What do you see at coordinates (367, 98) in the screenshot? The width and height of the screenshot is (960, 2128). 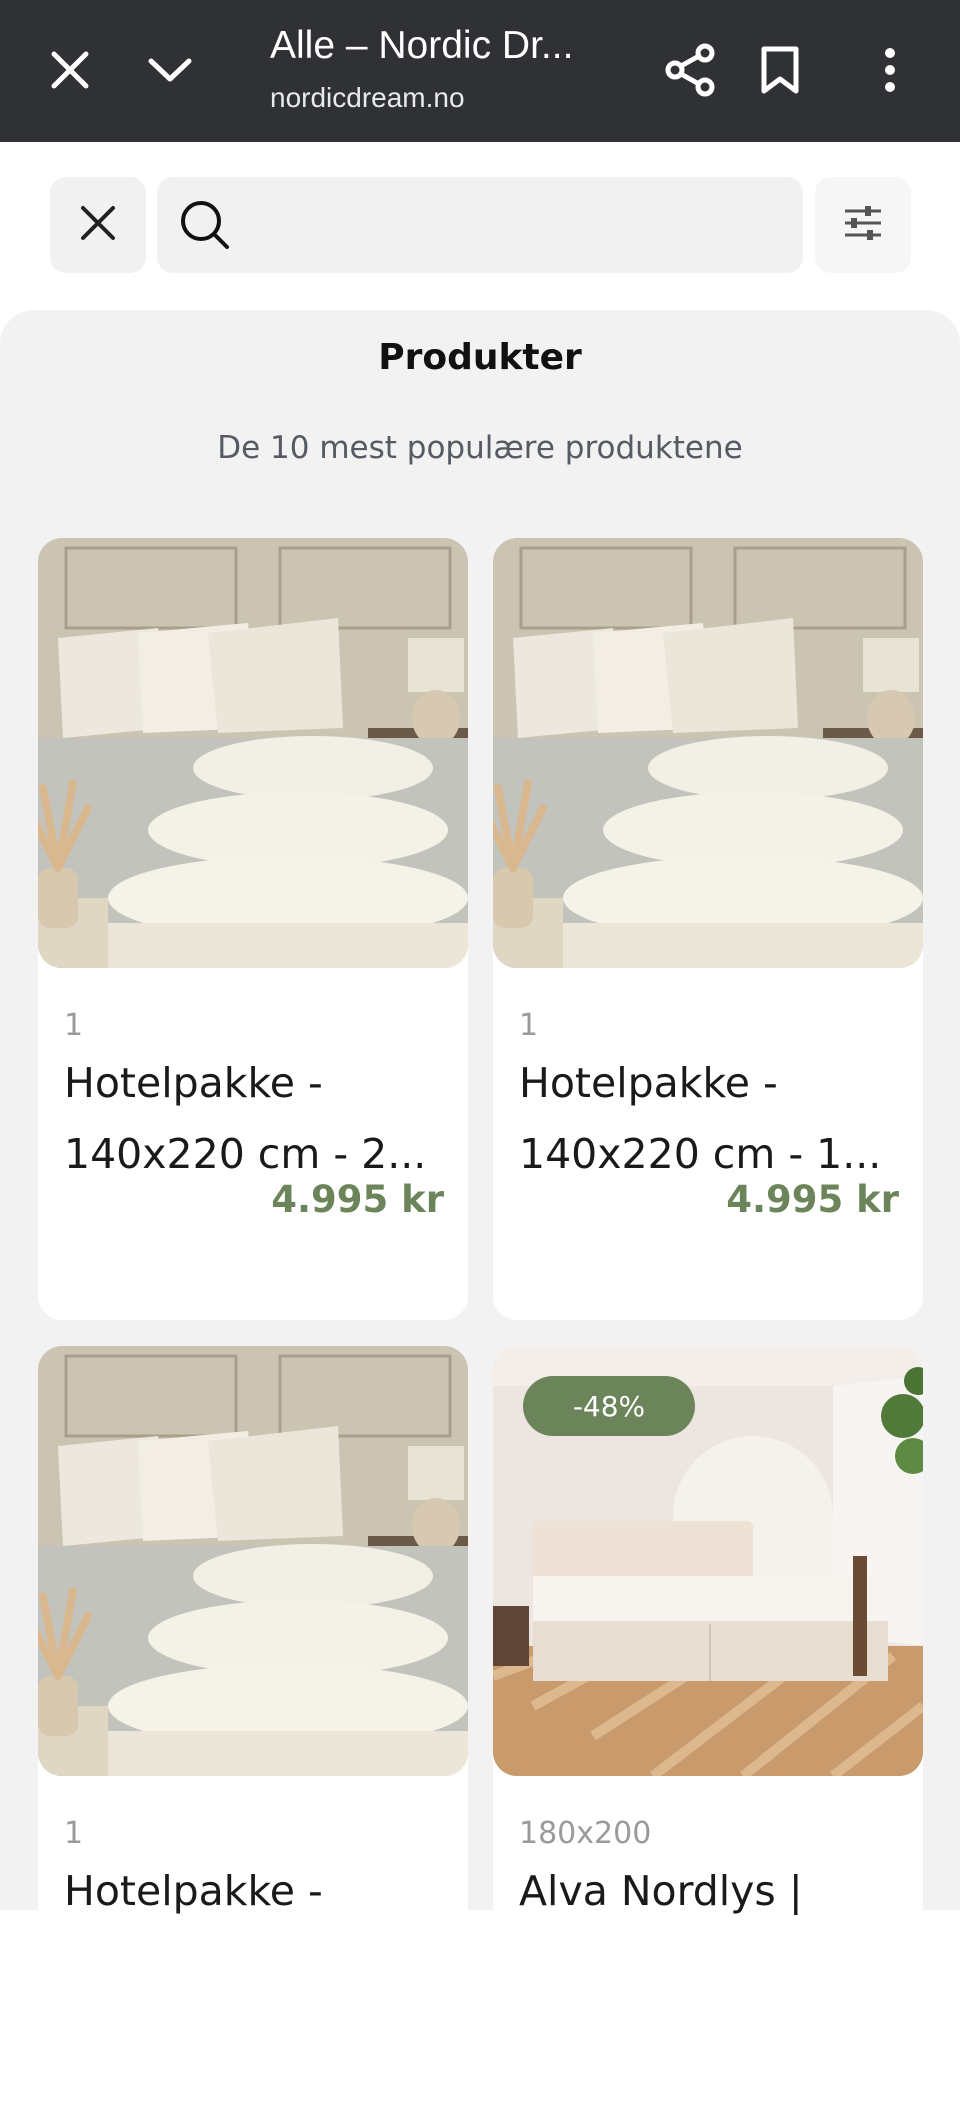 I see `page-url: nordicdream.no` at bounding box center [367, 98].